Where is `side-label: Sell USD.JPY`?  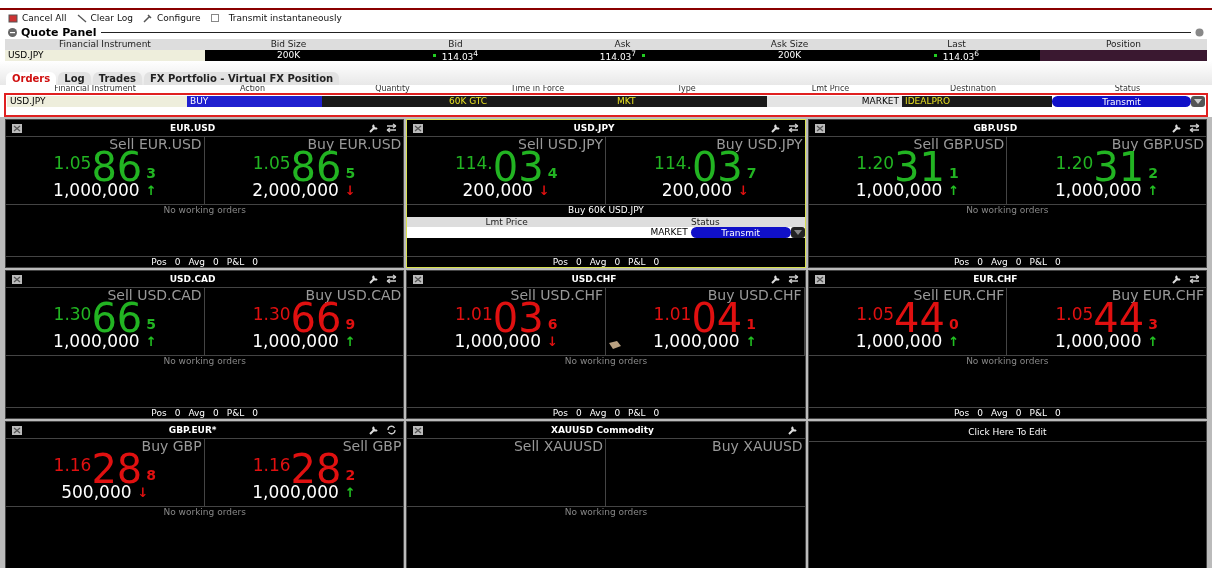 side-label: Sell USD.JPY is located at coordinates (561, 144).